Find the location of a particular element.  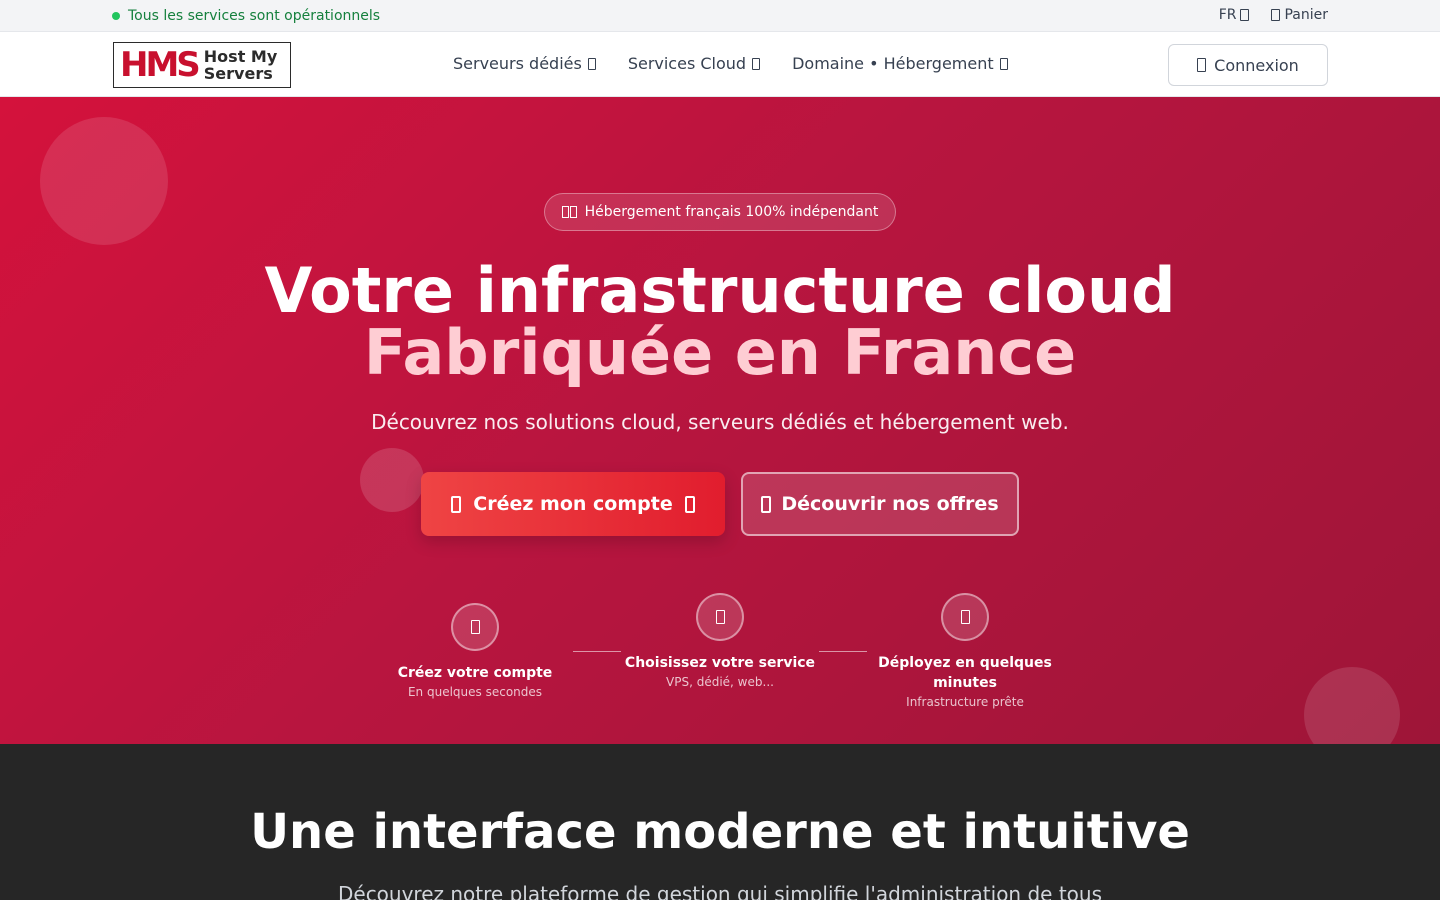

status-dot-icon is located at coordinates (116, 16).